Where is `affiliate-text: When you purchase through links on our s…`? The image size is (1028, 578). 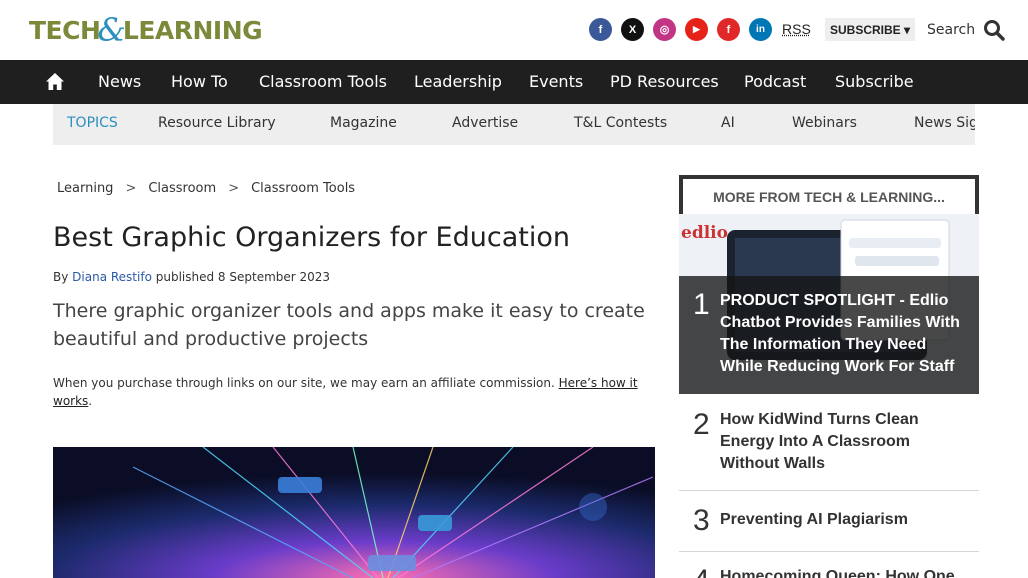
affiliate-text: When you purchase through links on our s… is located at coordinates (304, 383).